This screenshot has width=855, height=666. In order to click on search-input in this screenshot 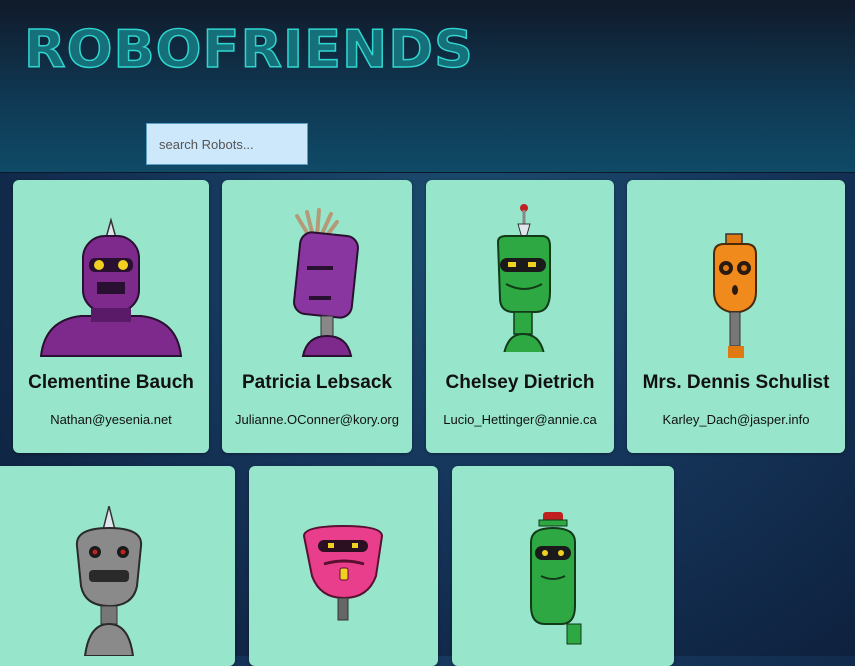, I will do `click(227, 144)`.